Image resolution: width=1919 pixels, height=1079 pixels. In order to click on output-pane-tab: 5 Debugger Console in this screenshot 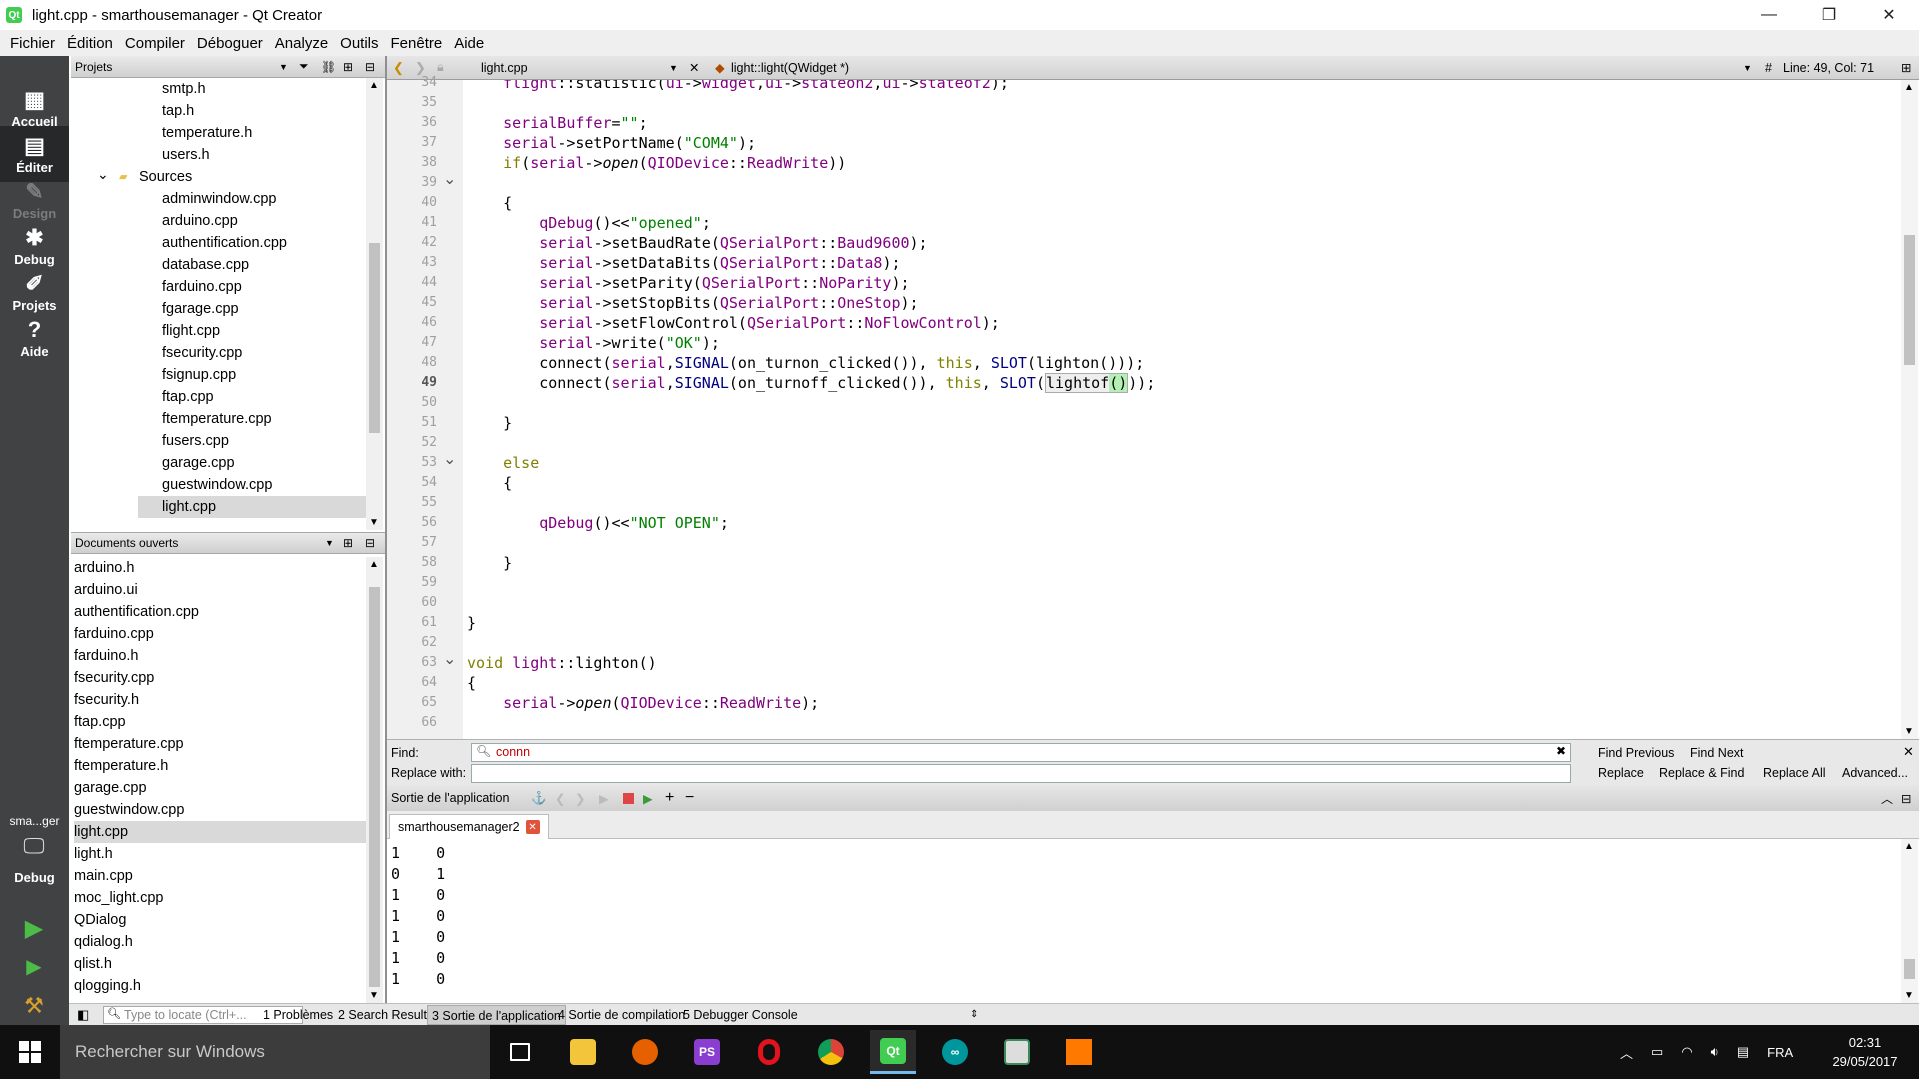, I will do `click(740, 1015)`.